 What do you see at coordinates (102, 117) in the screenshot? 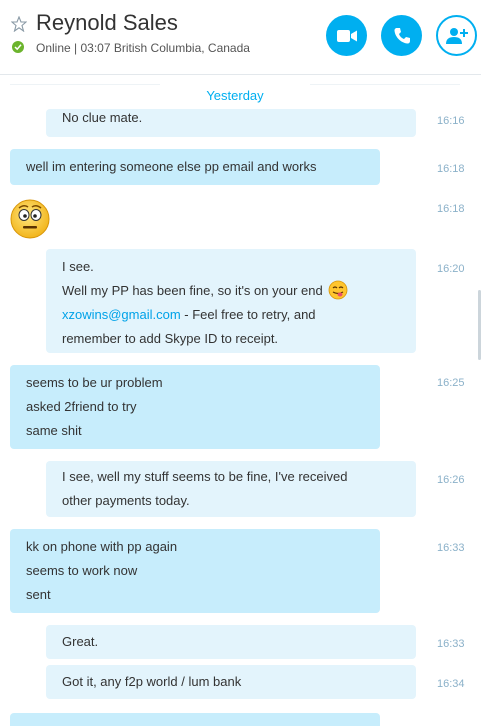
I see `message-text: No clue mate.` at bounding box center [102, 117].